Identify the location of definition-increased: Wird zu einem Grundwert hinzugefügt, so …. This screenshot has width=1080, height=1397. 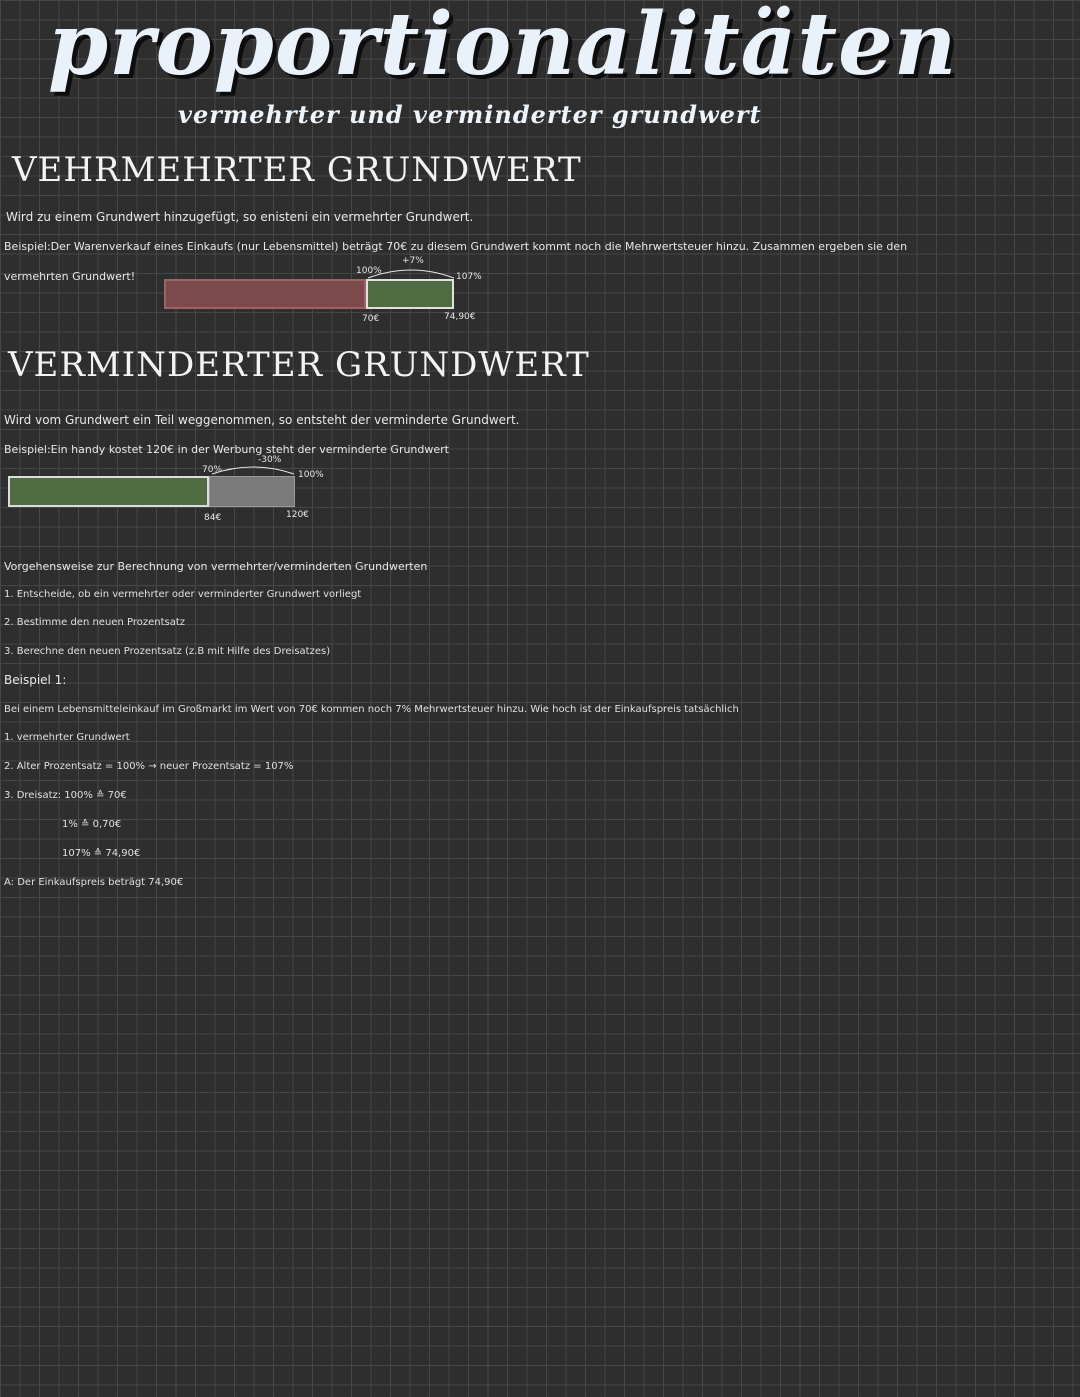
(240, 217).